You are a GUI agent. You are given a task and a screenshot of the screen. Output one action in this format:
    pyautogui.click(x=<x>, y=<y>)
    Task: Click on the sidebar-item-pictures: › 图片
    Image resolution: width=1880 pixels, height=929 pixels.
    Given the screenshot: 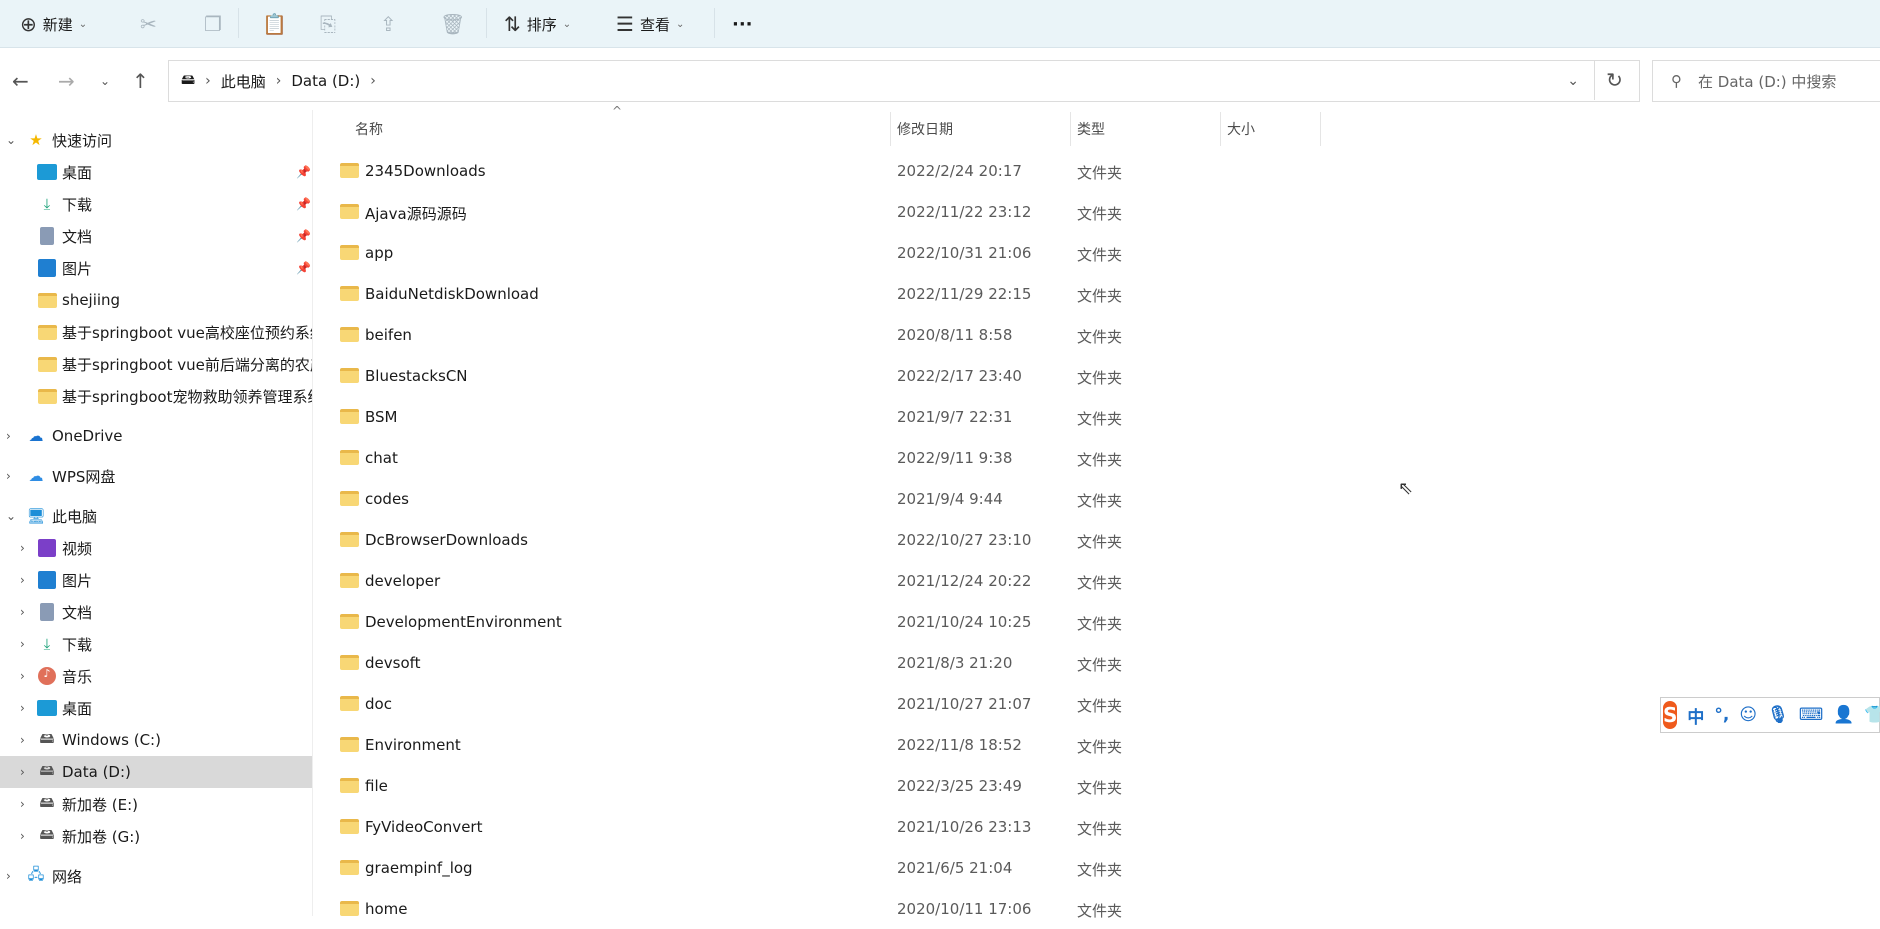 What is the action you would take?
    pyautogui.click(x=156, y=580)
    